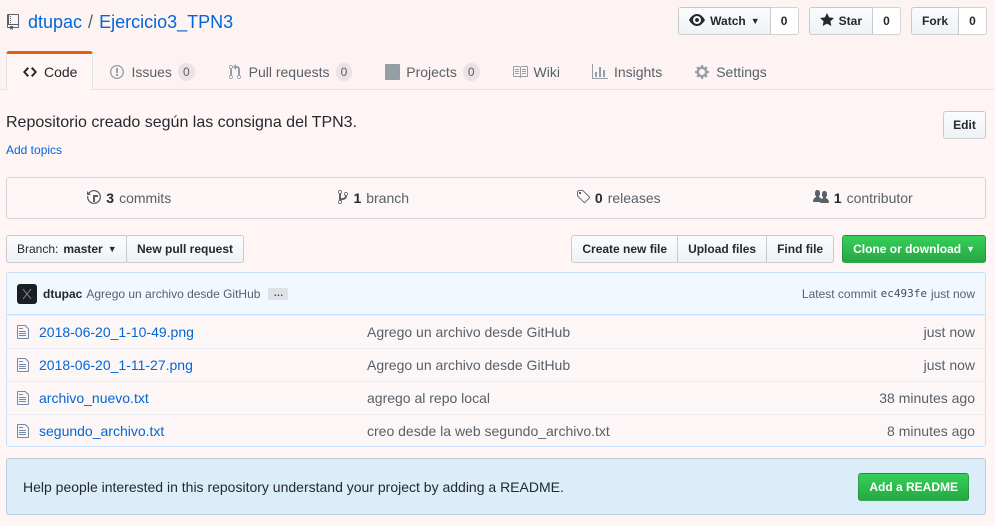 Image resolution: width=995 pixels, height=526 pixels. I want to click on issue-icon, so click(117, 72).